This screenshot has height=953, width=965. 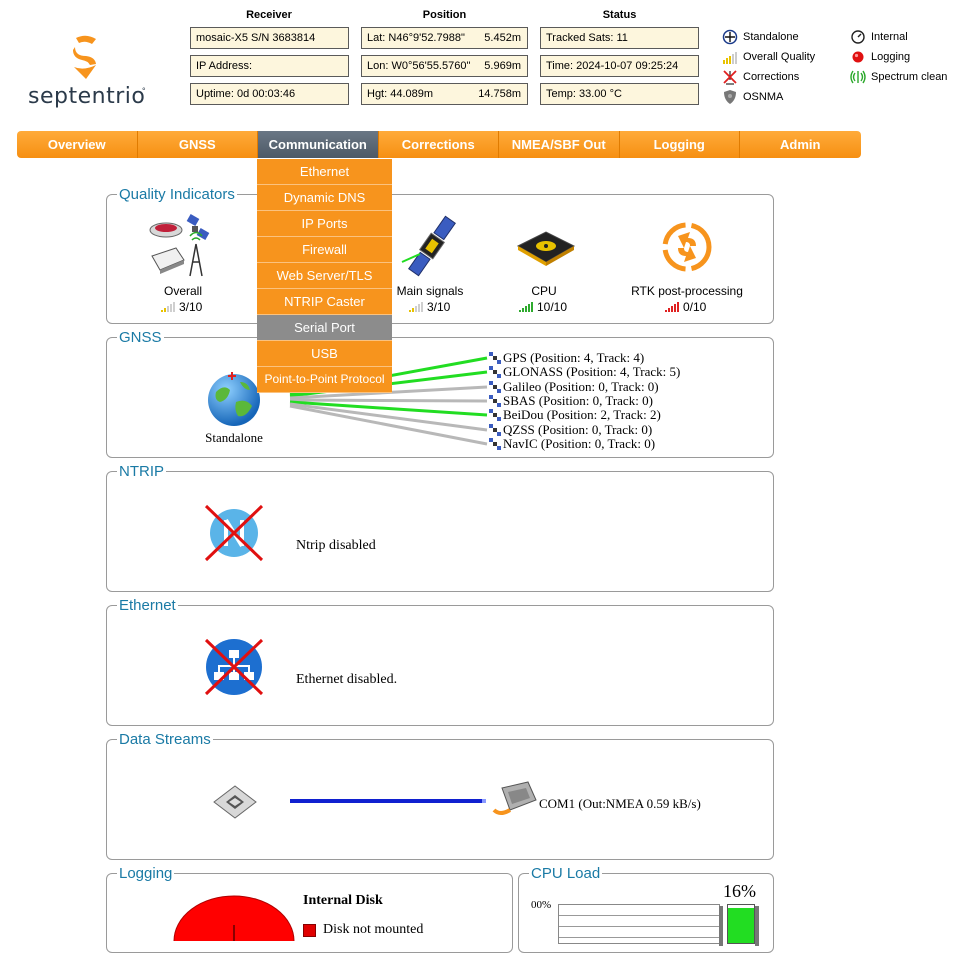 What do you see at coordinates (552, 307) in the screenshot?
I see `cpu-score-value: 10/10` at bounding box center [552, 307].